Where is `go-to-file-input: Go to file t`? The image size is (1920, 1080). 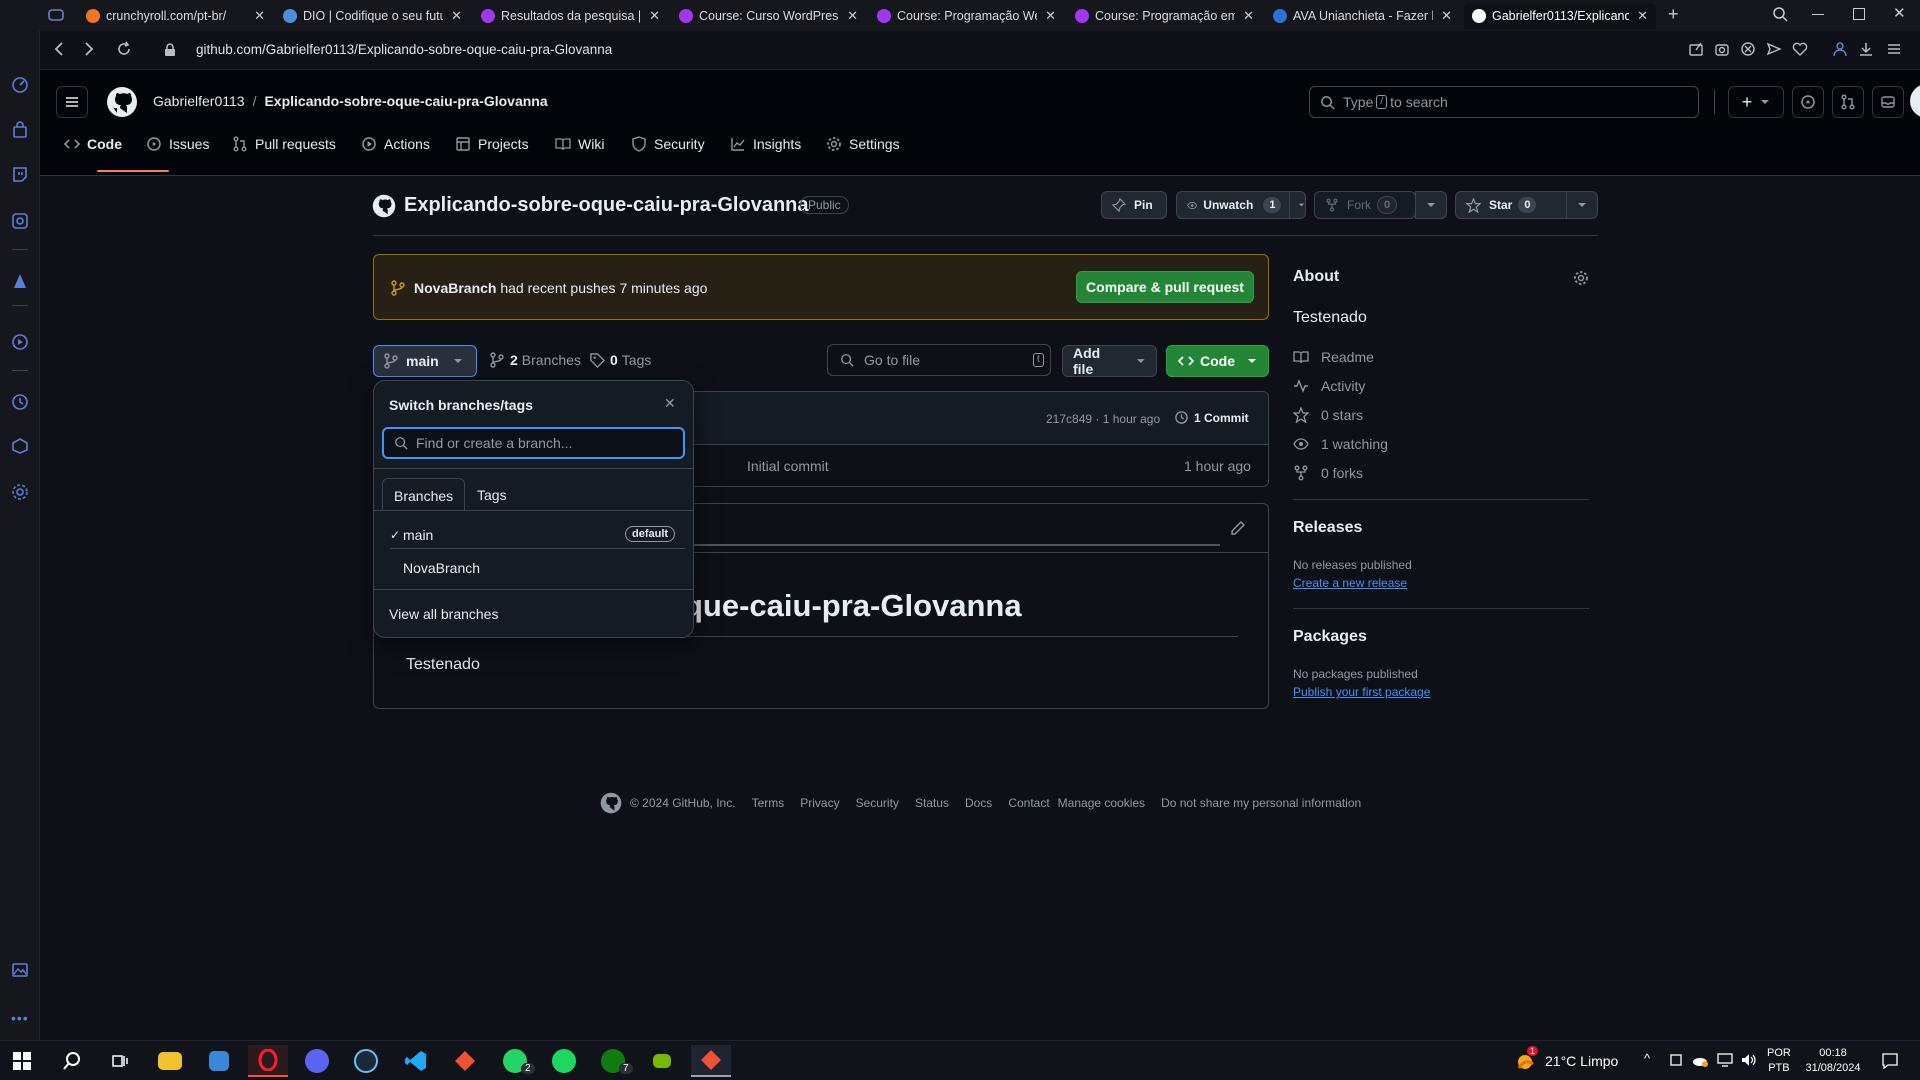
go-to-file-input: Go to file t is located at coordinates (939, 360).